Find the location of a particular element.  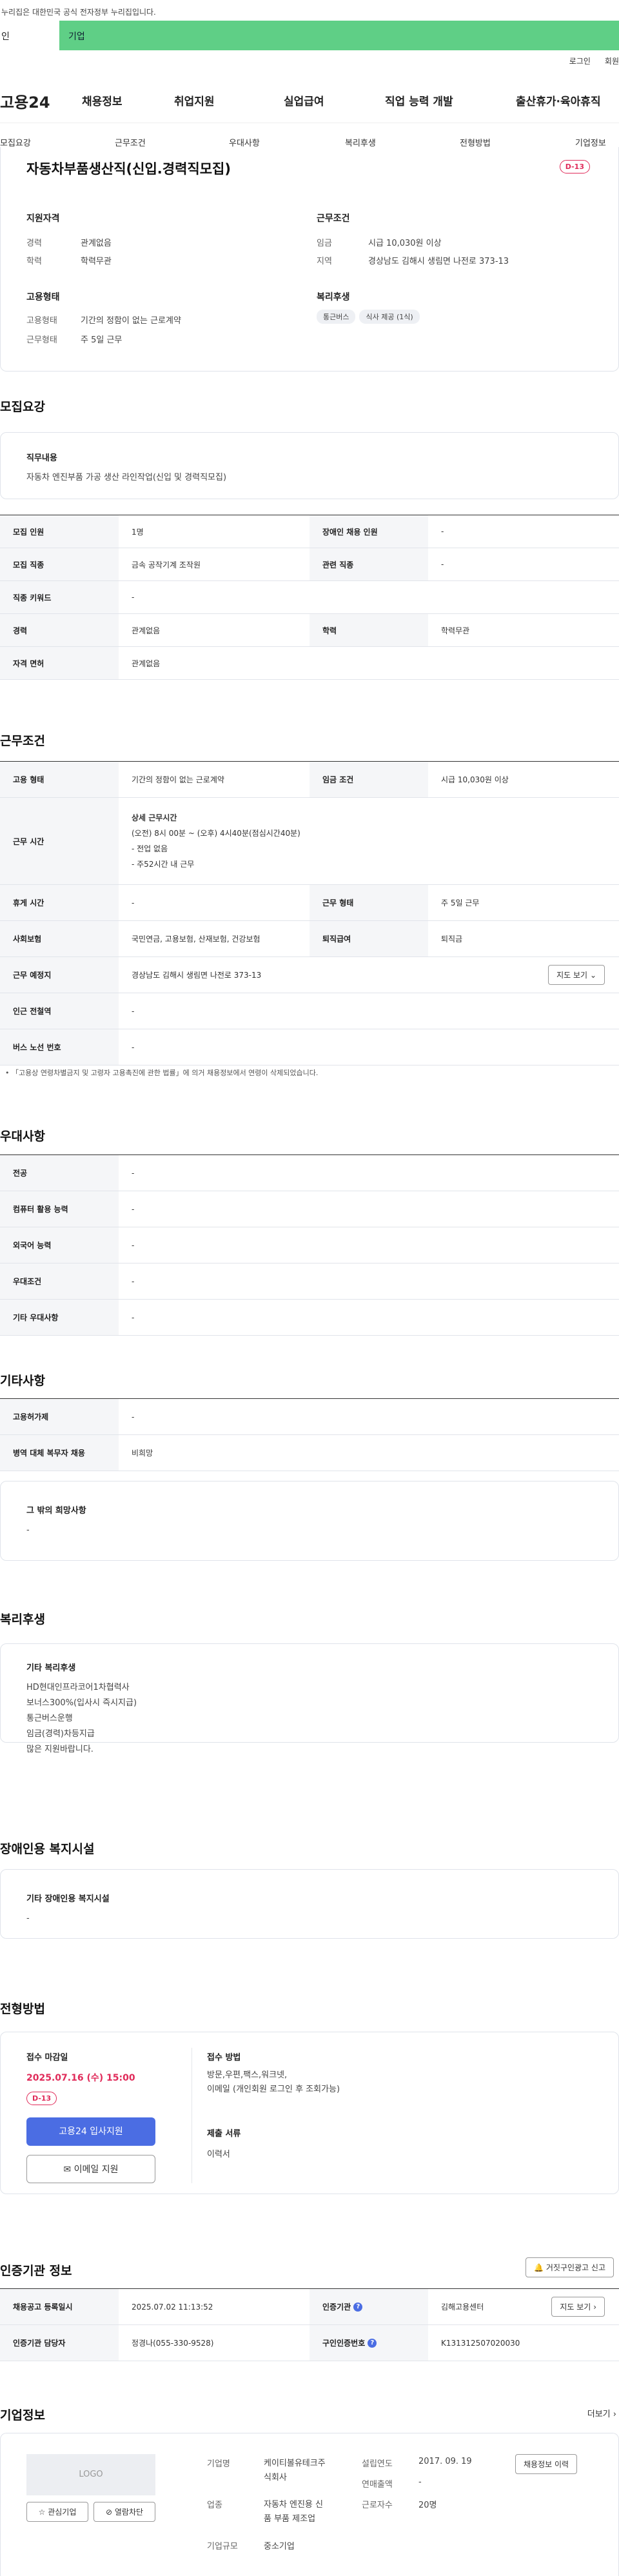

disabled-box-text: - is located at coordinates (28, 1918).